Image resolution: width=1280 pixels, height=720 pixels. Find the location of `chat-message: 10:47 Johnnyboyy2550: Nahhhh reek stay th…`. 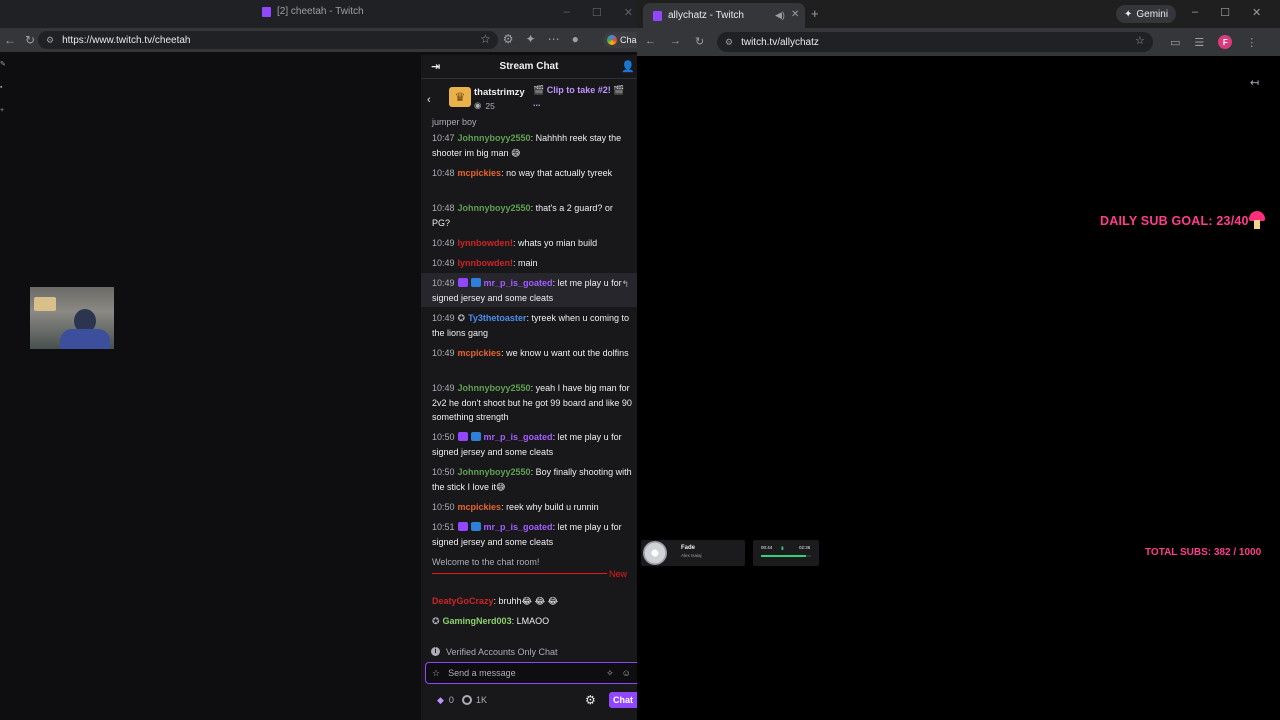

chat-message: 10:47 Johnnyboyy2550: Nahhhh reek stay th… is located at coordinates (532, 145).